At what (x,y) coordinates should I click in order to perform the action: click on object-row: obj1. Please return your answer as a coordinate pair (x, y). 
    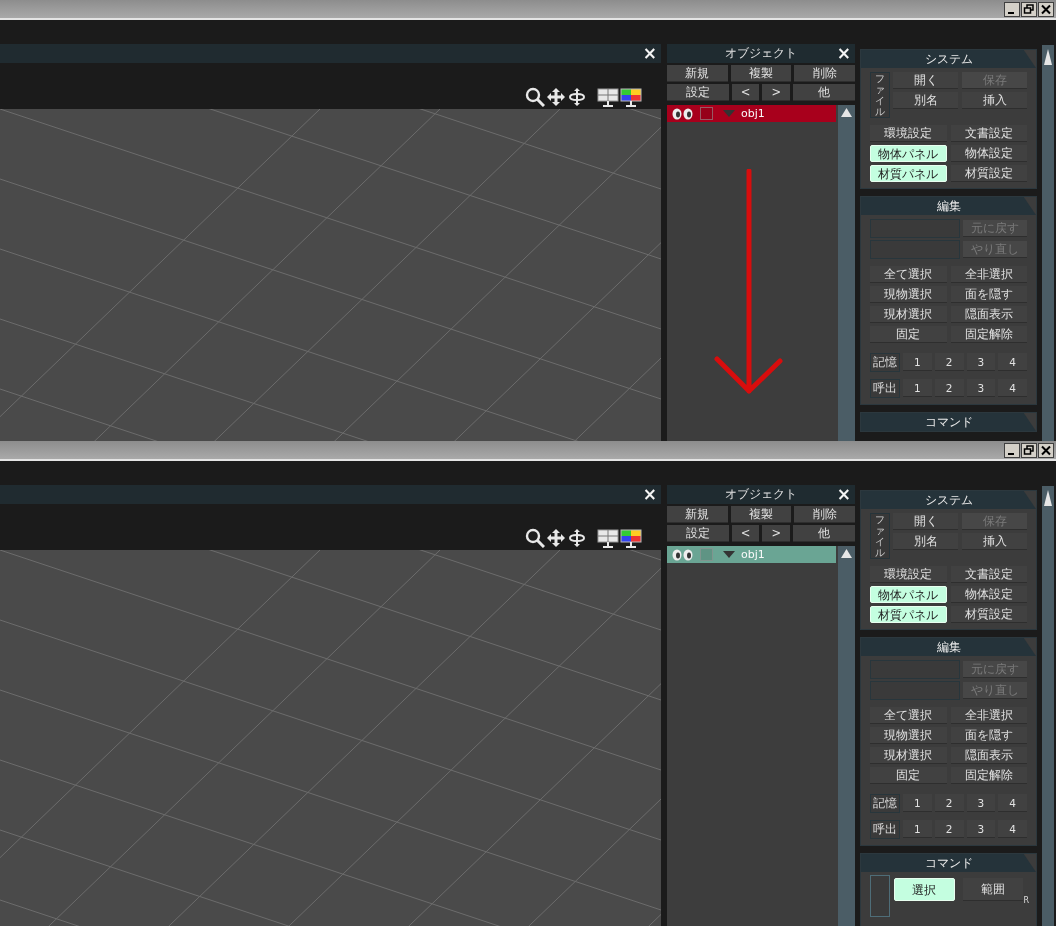
    Looking at the image, I should click on (751, 113).